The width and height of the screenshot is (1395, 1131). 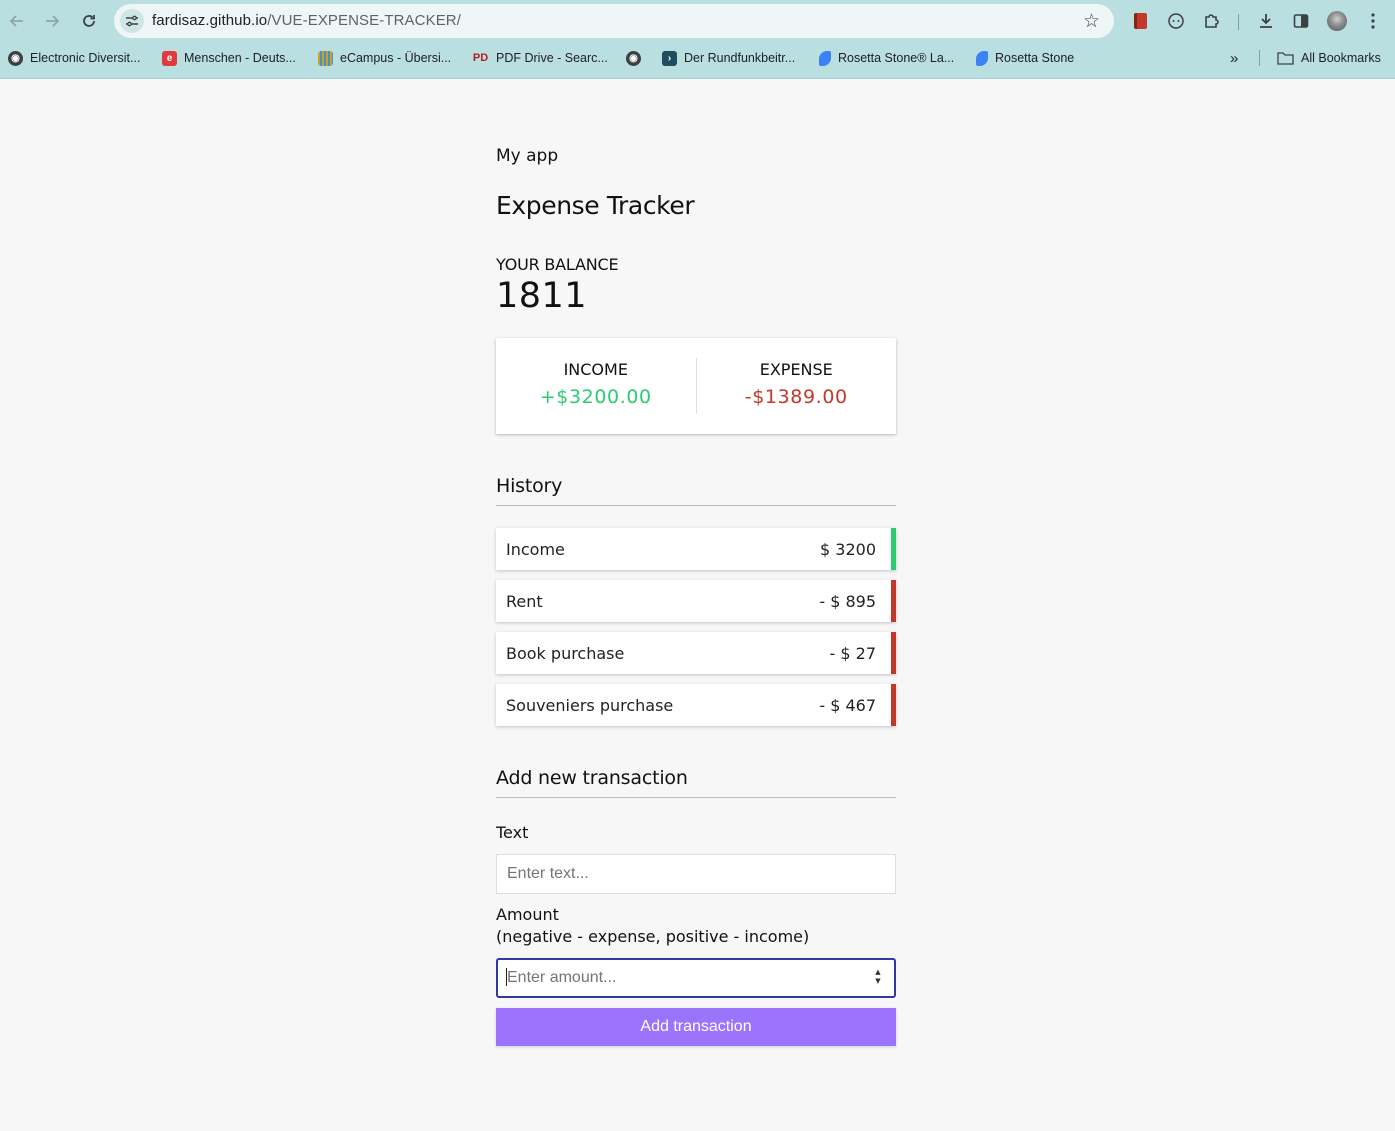 I want to click on expense-column: EXPENSE -$1389.00, so click(x=796, y=386).